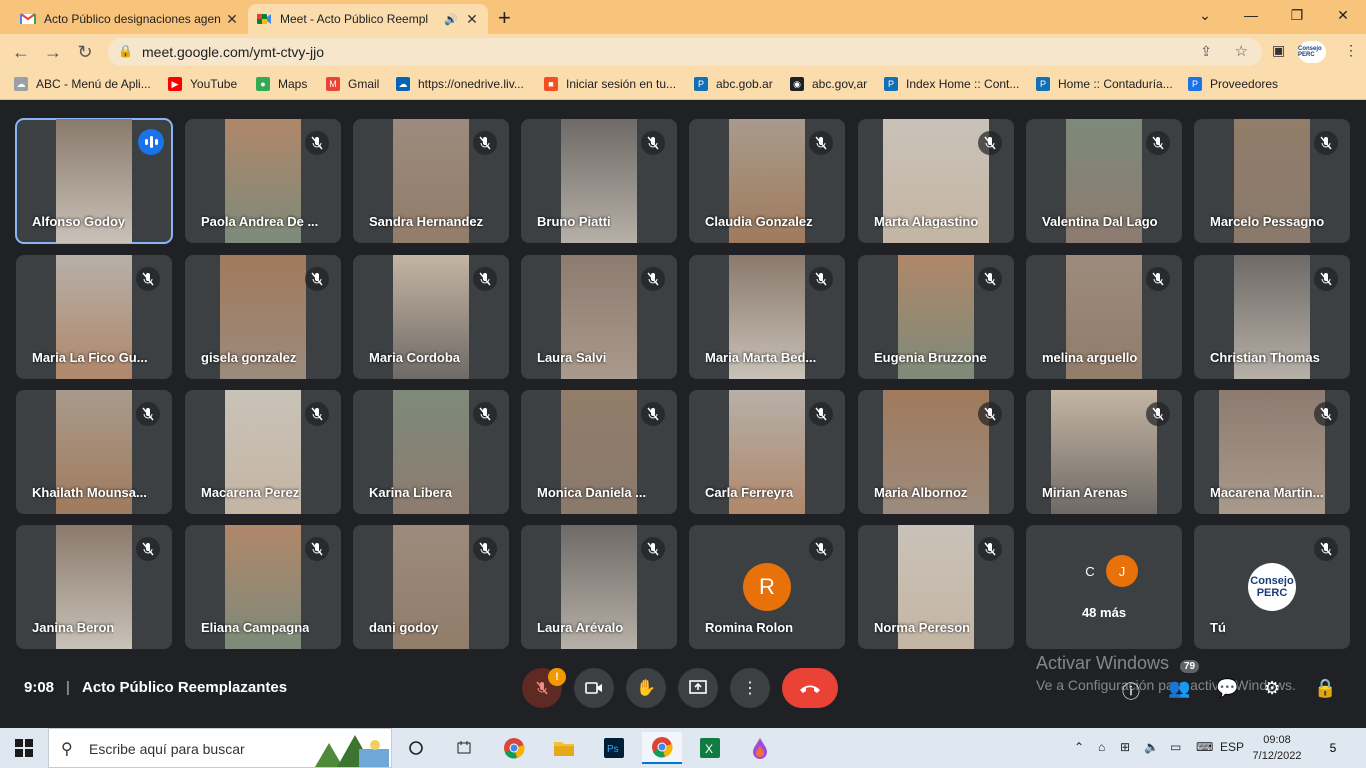 The image size is (1366, 768). What do you see at coordinates (797, 84) in the screenshot?
I see `globe-icon: ◉` at bounding box center [797, 84].